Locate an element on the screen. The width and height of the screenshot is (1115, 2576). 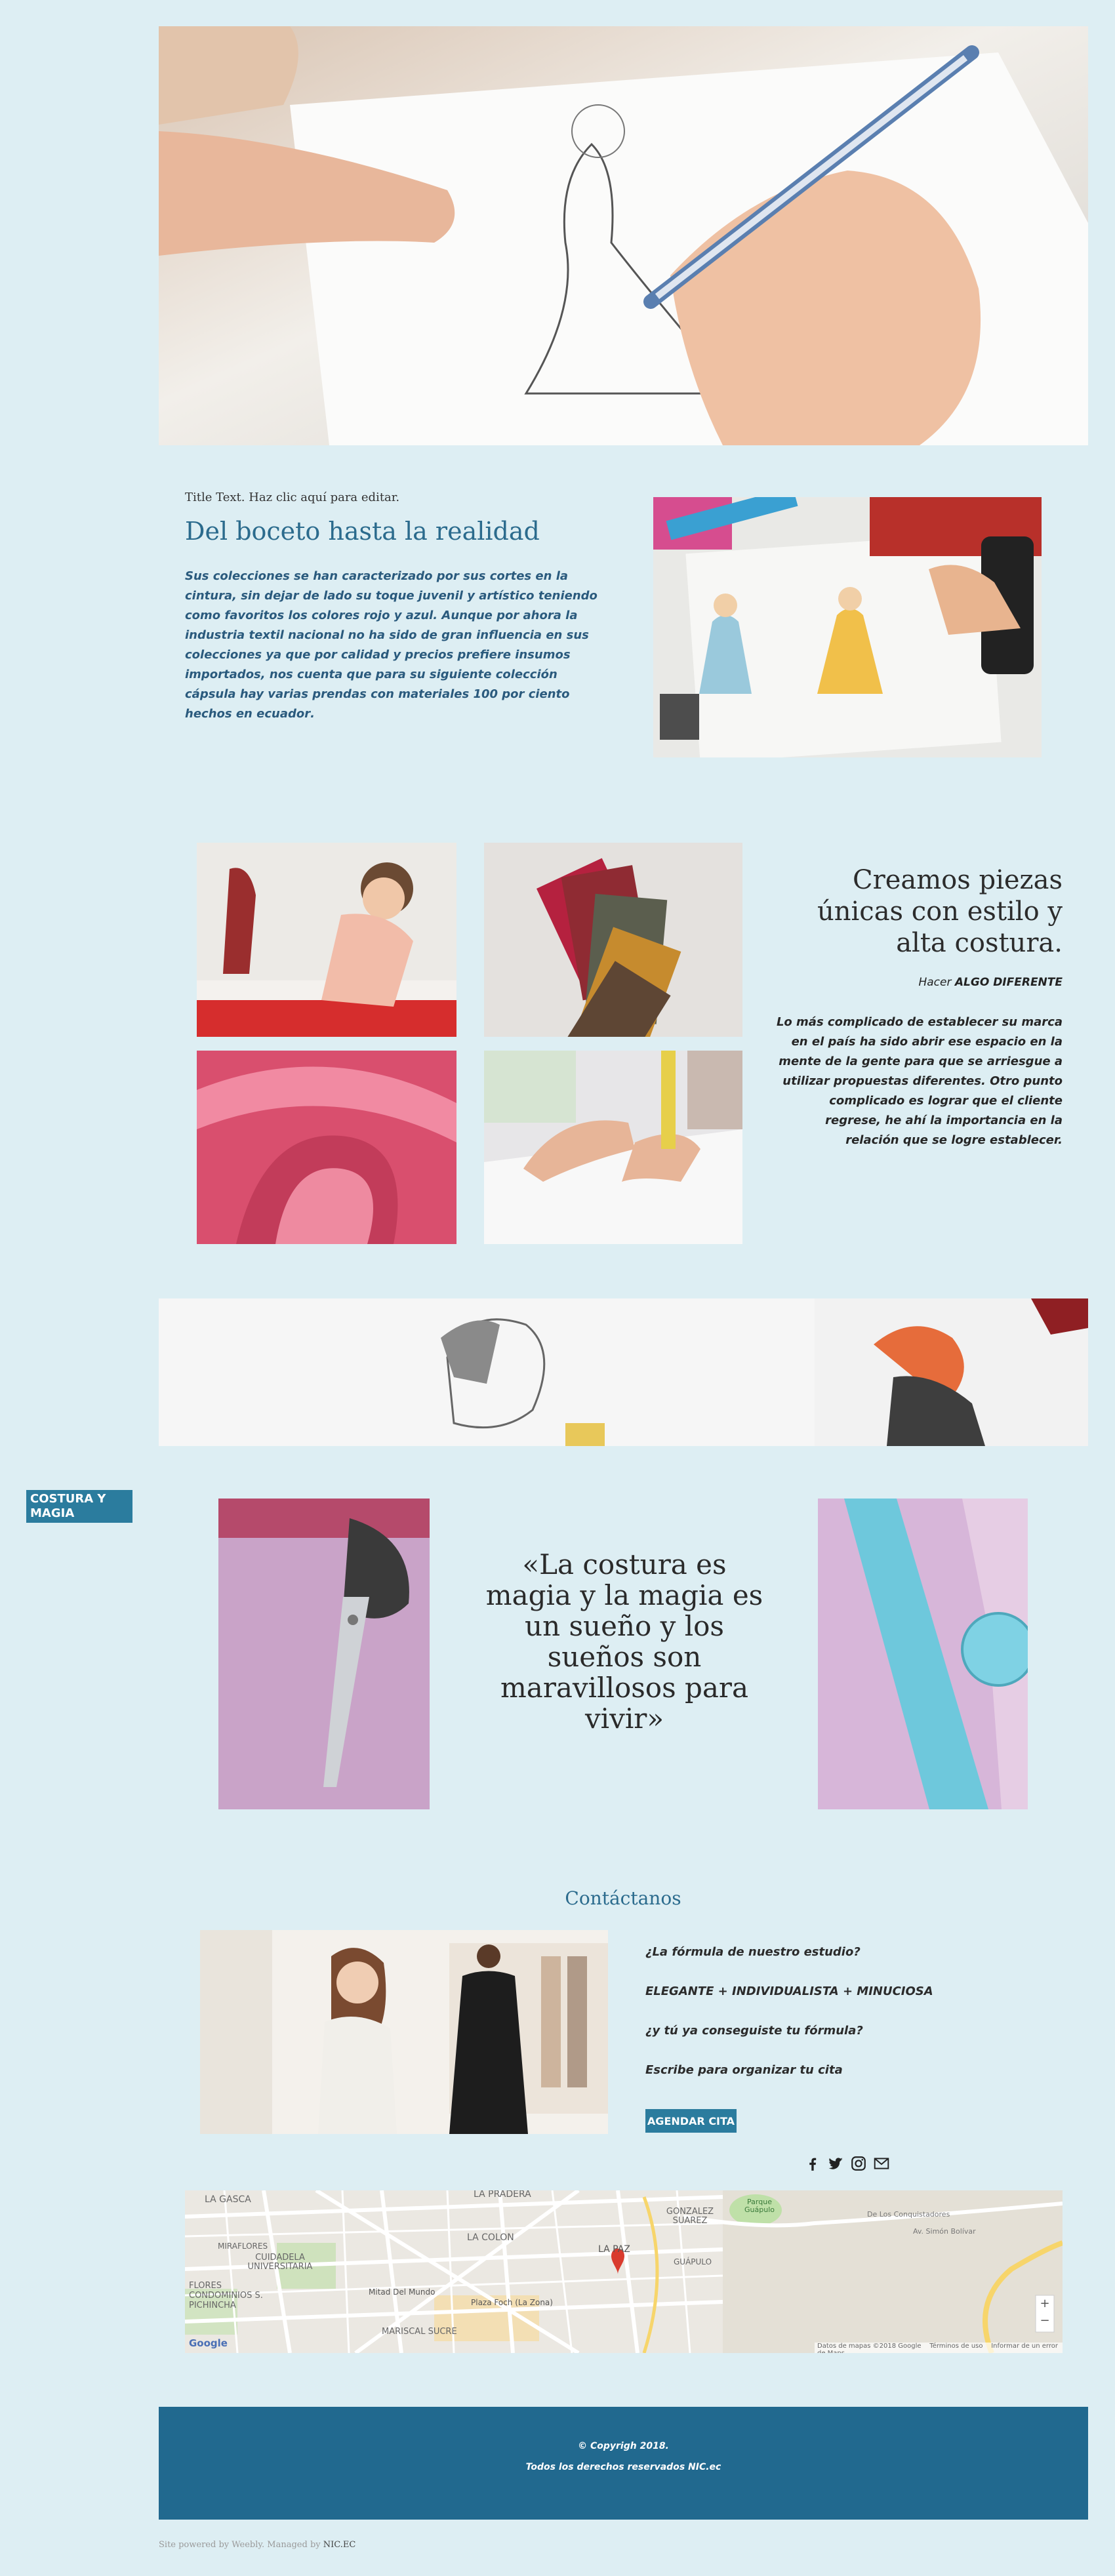
contact-line-3: ¿y tú ya conseguiste tu fórmula? is located at coordinates (754, 2031).